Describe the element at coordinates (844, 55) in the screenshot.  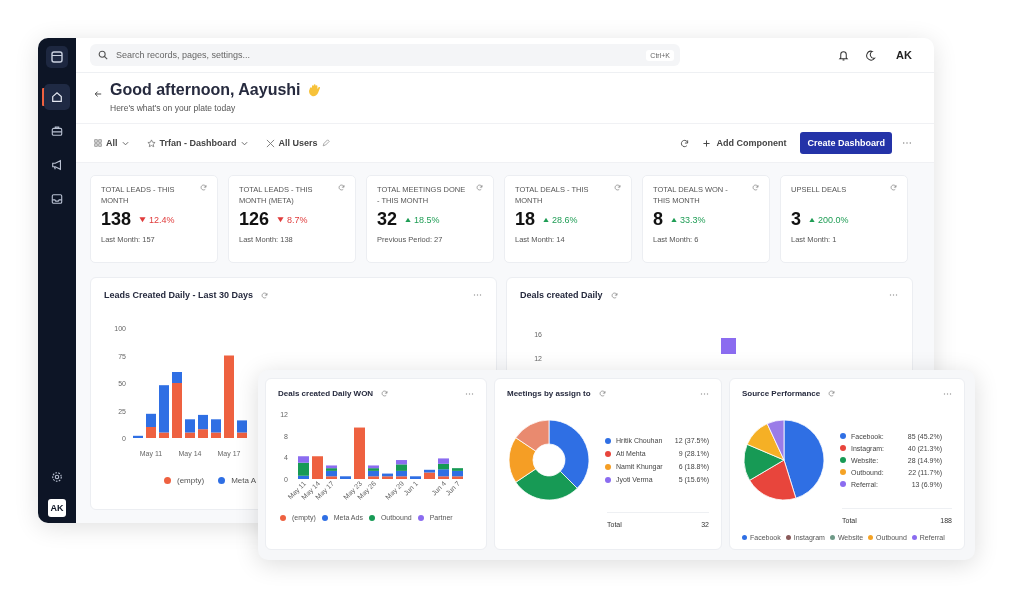
I see `notification-bell-icon` at that location.